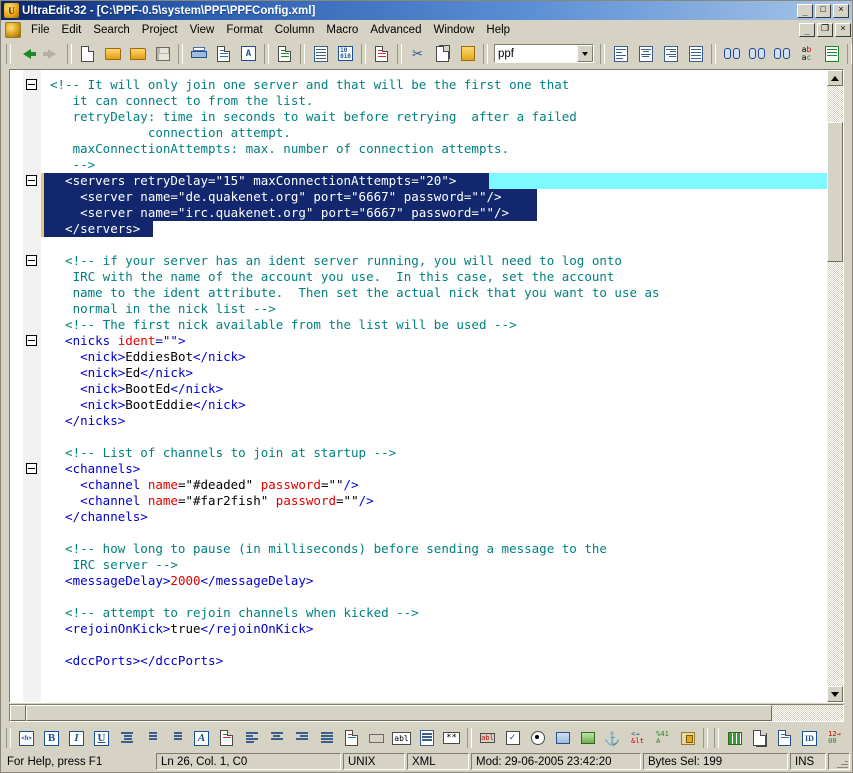 The height and width of the screenshot is (773, 853). What do you see at coordinates (806, 54) in the screenshot?
I see `replace-button: ab ac` at bounding box center [806, 54].